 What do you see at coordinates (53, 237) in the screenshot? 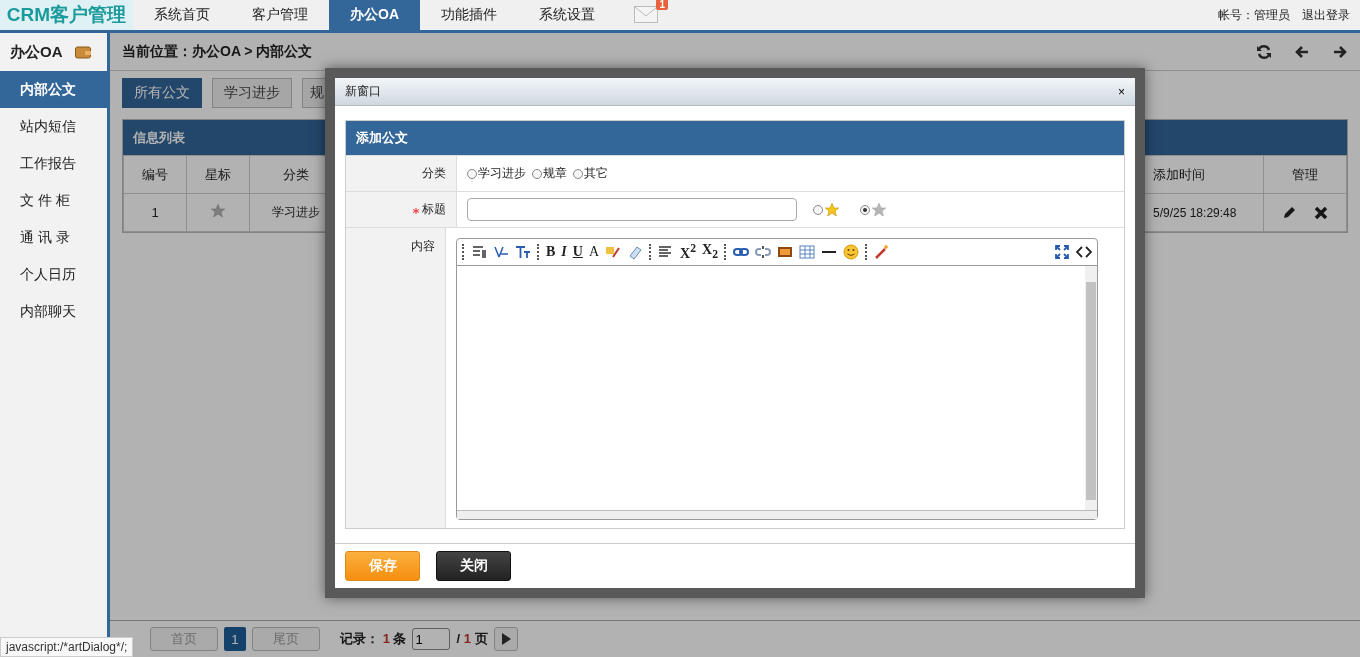
I see `sidebar-item: 通 讯 录` at bounding box center [53, 237].